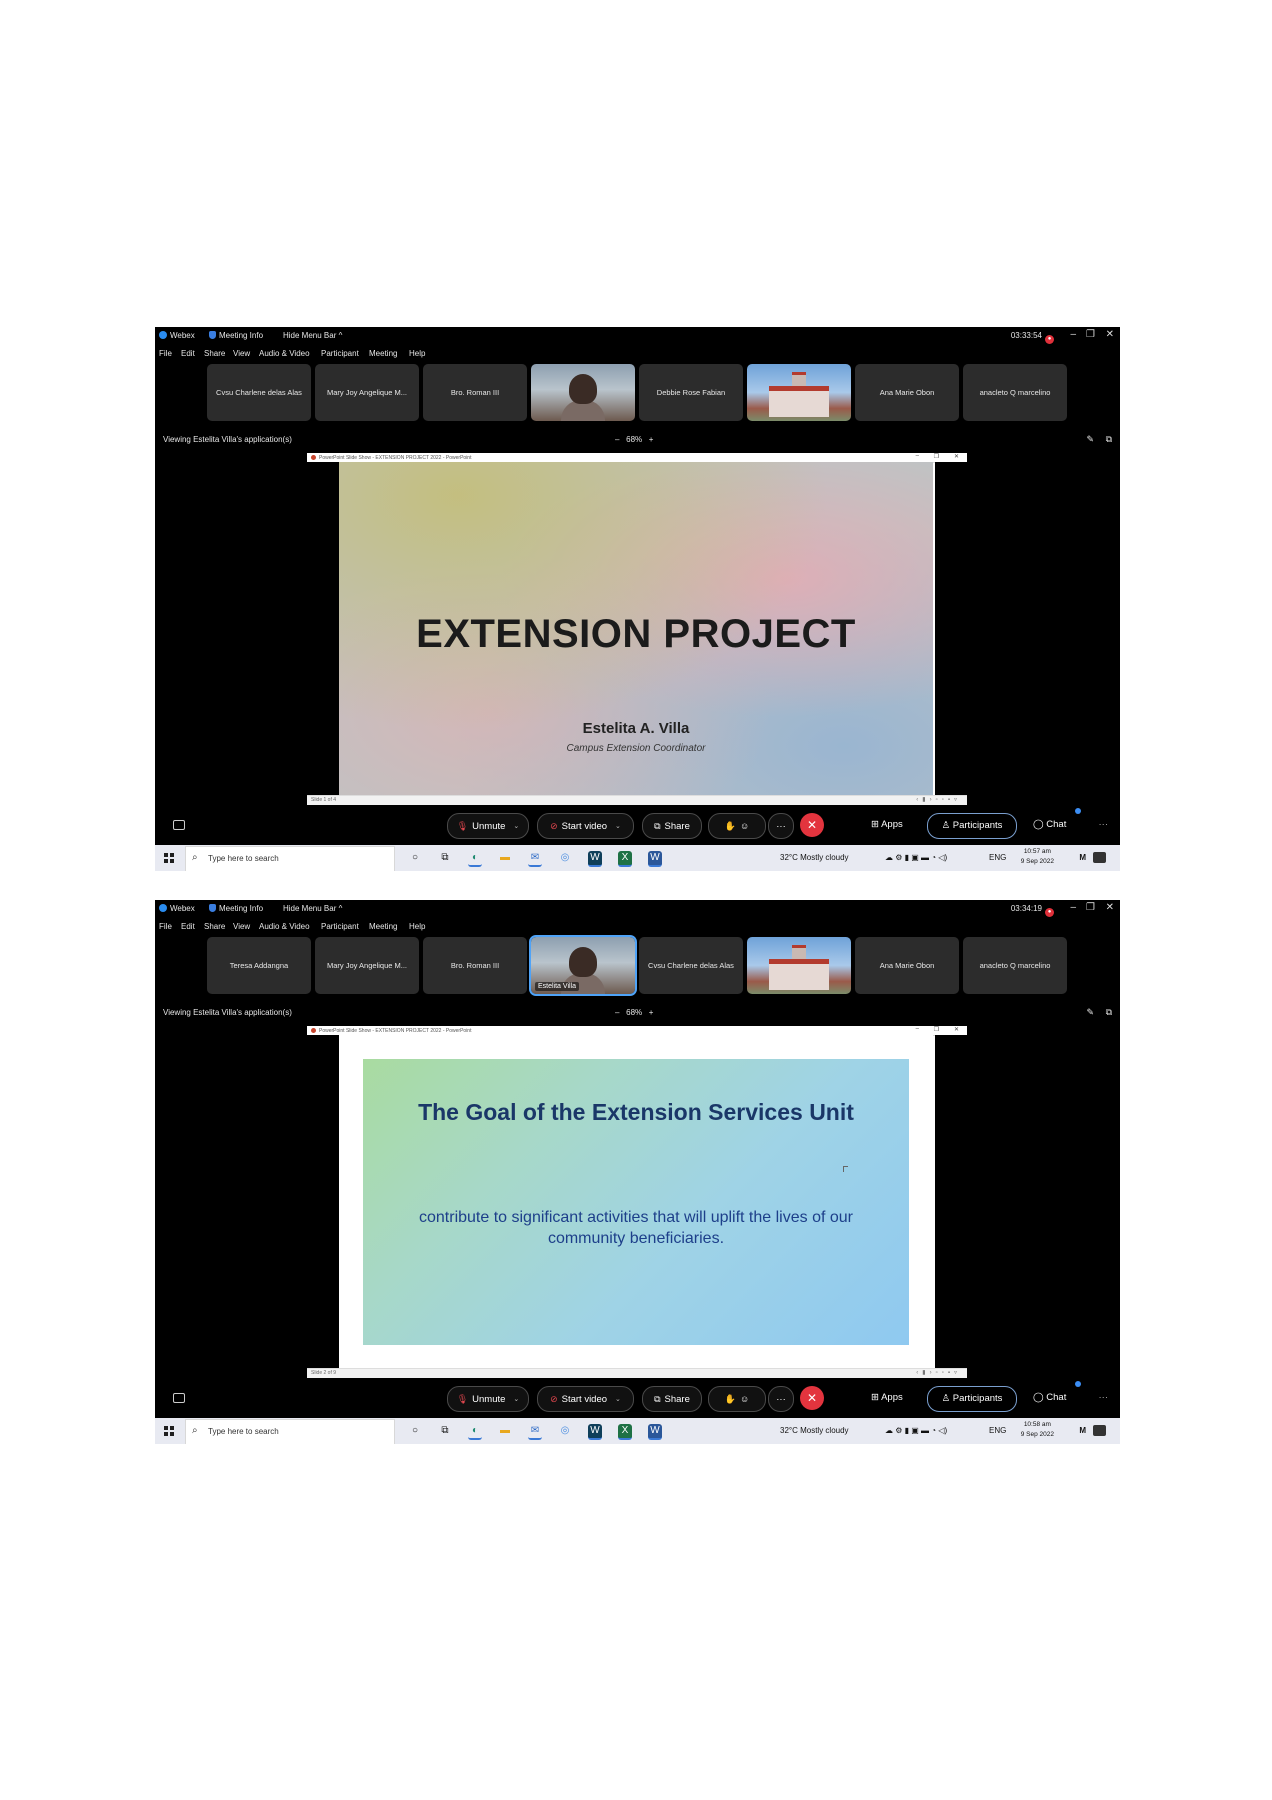 Image resolution: width=1272 pixels, height=1800 pixels. Describe the element at coordinates (583, 965) in the screenshot. I see `active-speaker-video-tile: Estelita Villa` at that location.